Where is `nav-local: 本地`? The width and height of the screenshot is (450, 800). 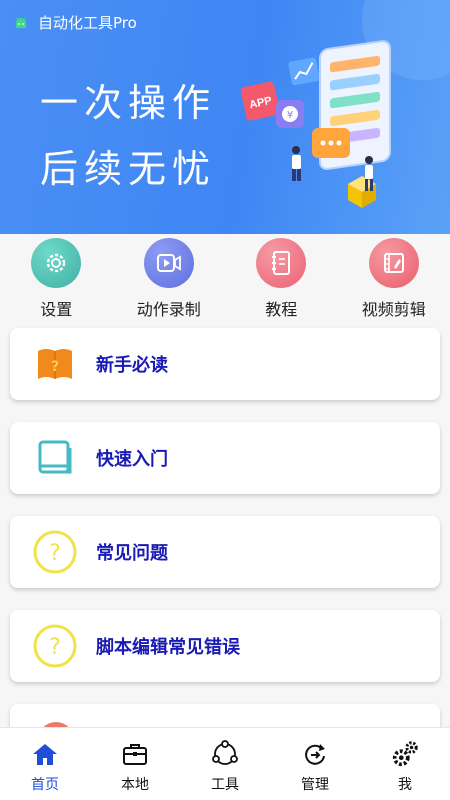
nav-local: 本地 is located at coordinates (135, 764).